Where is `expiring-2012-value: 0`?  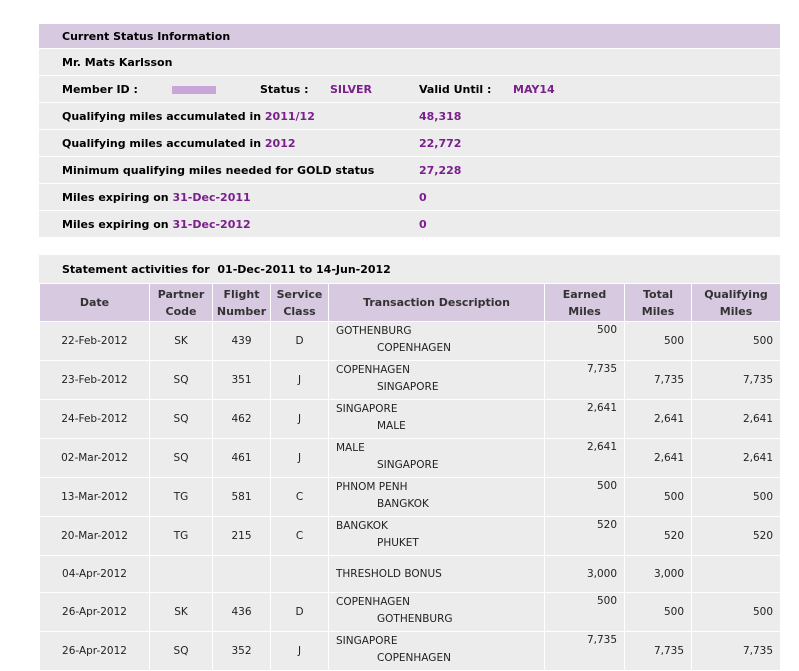
expiring-2012-value: 0 is located at coordinates (423, 224).